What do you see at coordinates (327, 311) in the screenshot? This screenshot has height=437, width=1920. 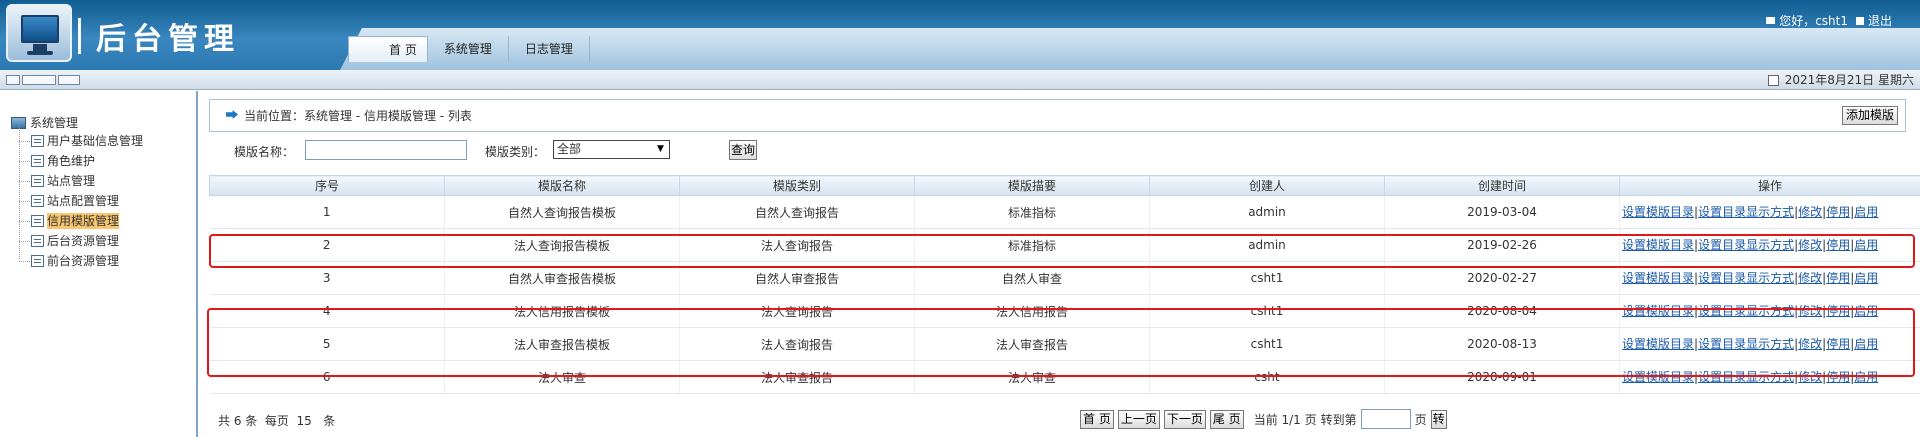 I see `row-index: 4` at bounding box center [327, 311].